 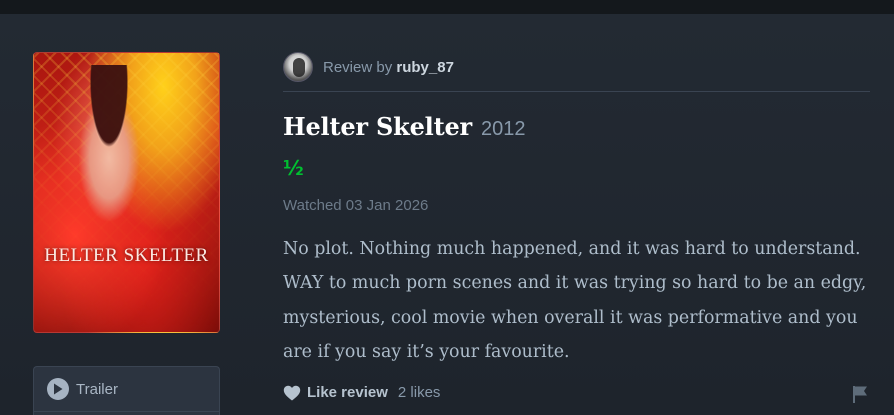 I want to click on film-poster: HELTER SKELTER, so click(x=126, y=192).